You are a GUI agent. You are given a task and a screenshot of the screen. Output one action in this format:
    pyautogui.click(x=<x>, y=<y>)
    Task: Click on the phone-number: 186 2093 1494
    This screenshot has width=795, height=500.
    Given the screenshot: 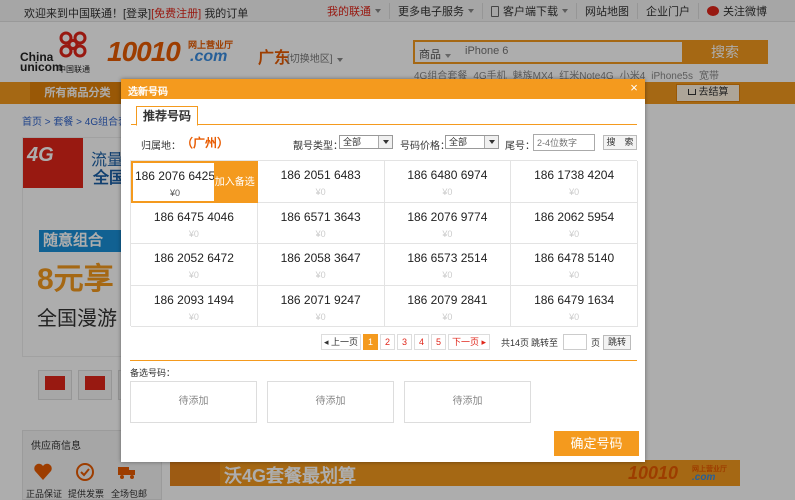 What is the action you would take?
    pyautogui.click(x=193, y=299)
    